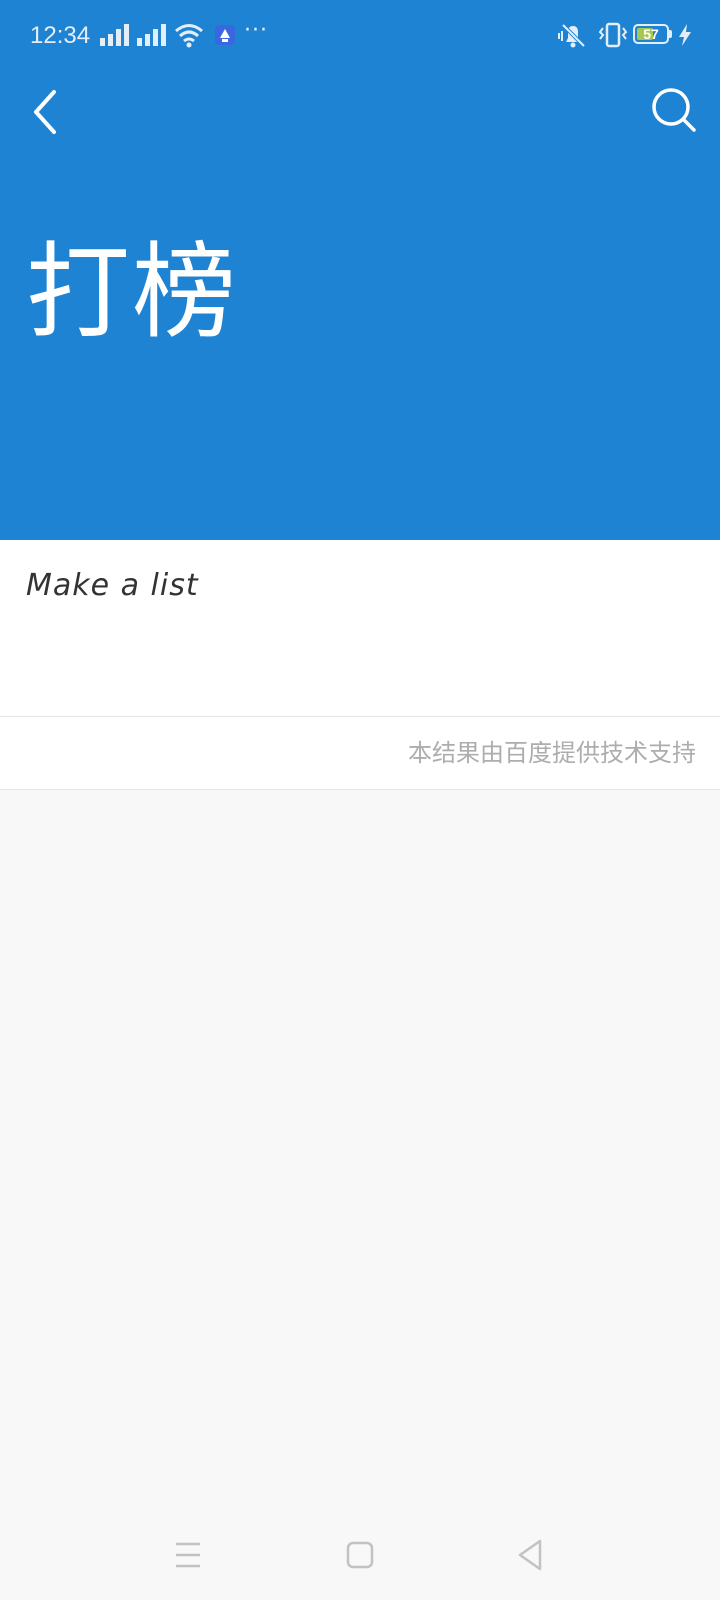  I want to click on charging-icon, so click(685, 35).